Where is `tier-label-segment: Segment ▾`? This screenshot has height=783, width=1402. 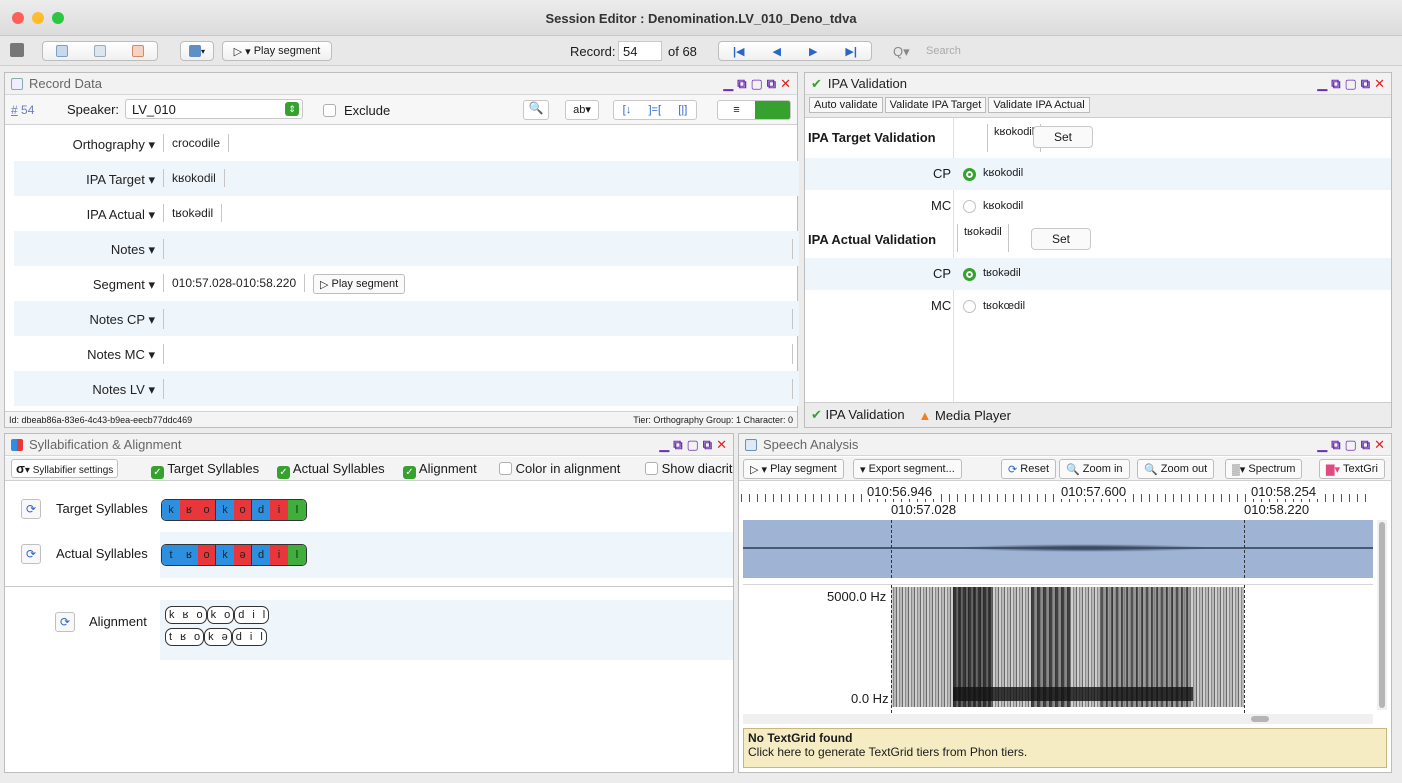 tier-label-segment: Segment ▾ is located at coordinates (90, 285).